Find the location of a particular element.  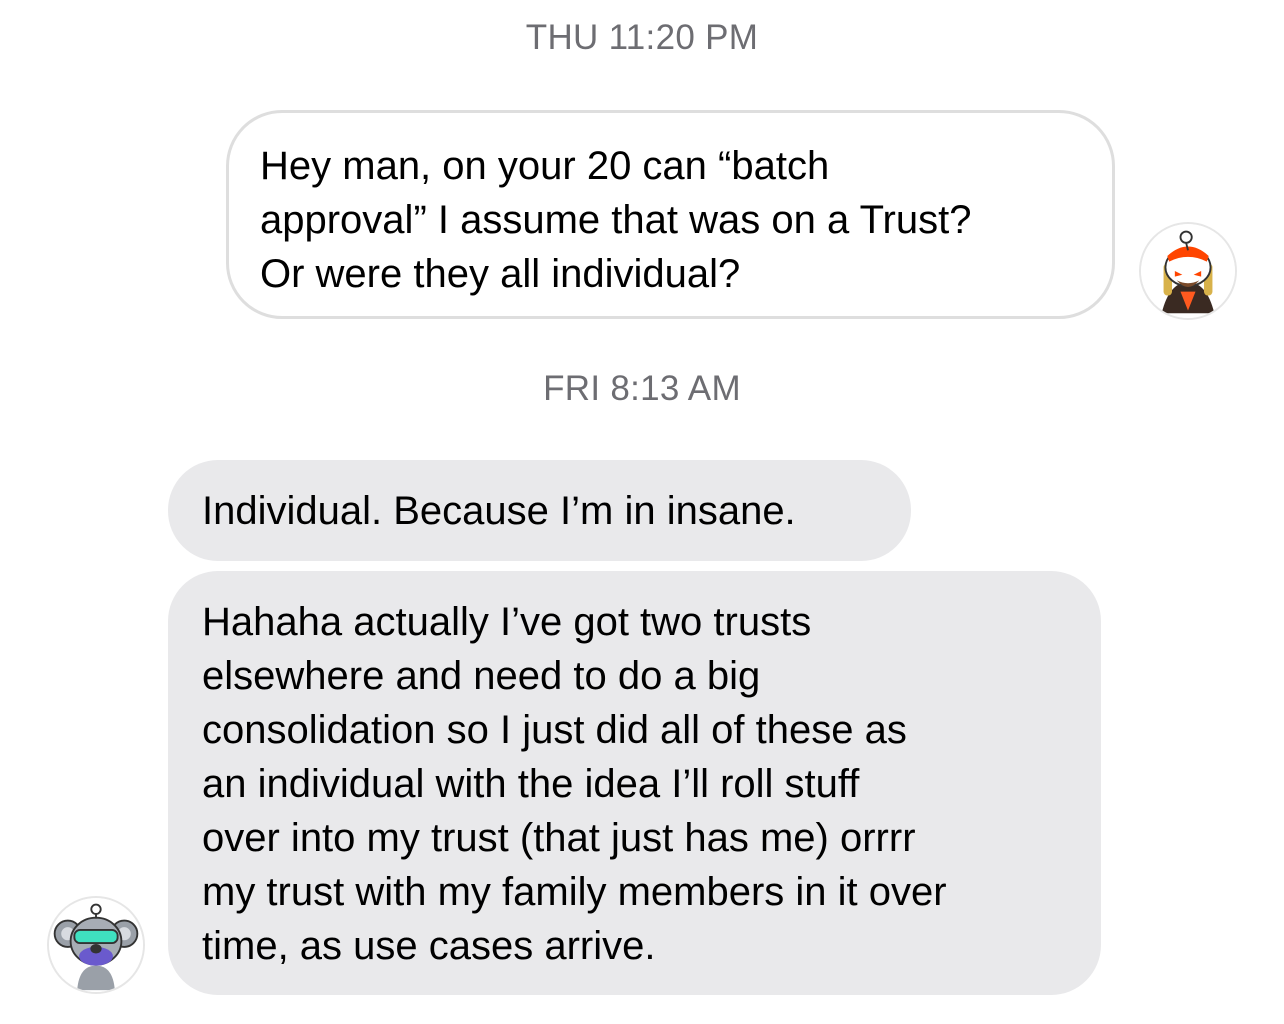

message-line: Or were they all individual? is located at coordinates (500, 274).